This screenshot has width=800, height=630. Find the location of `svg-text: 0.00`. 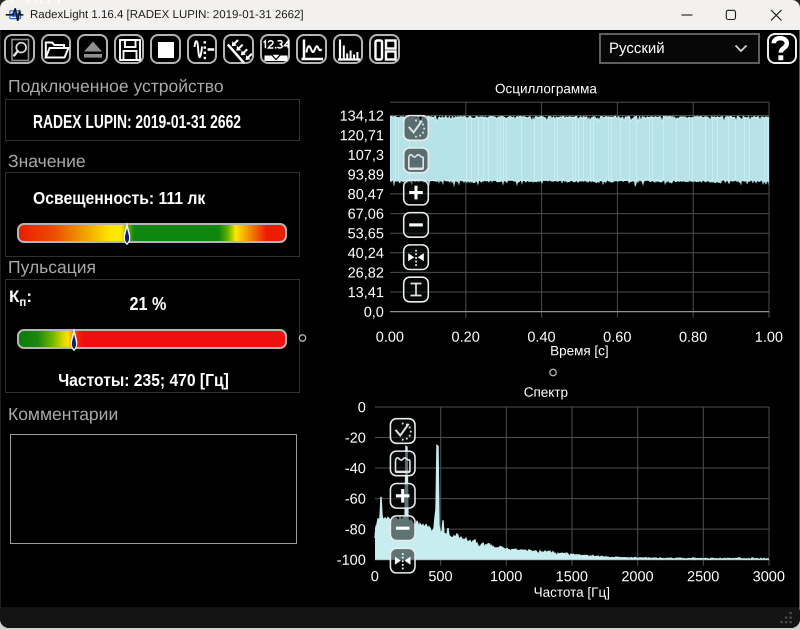

svg-text: 0.00 is located at coordinates (390, 338).